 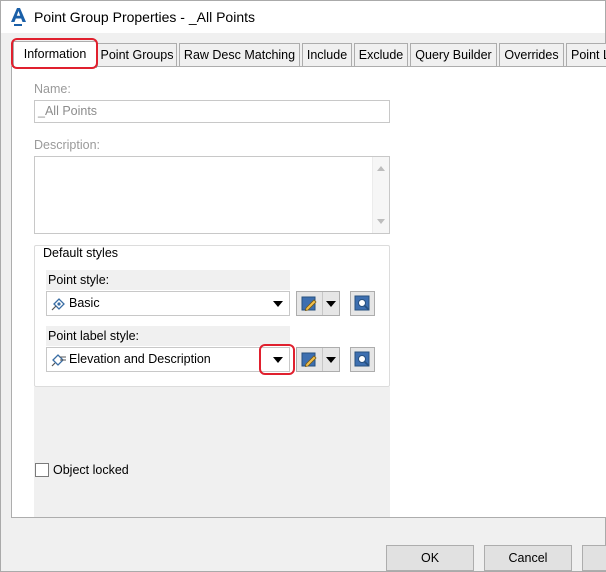 I want to click on point-style-icon, so click(x=58, y=304).